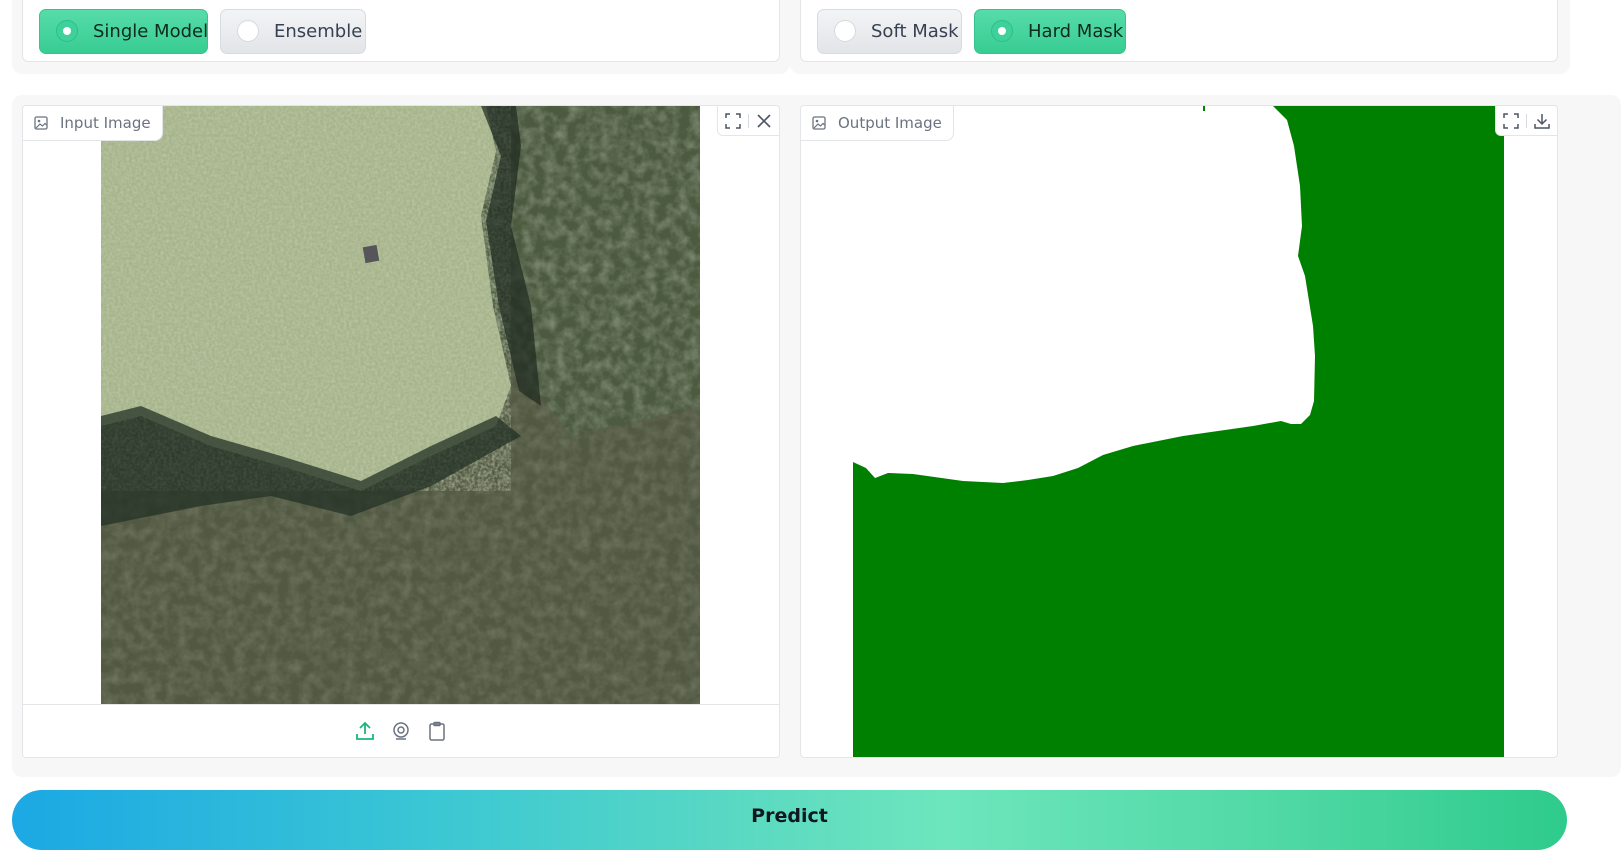  I want to click on close-icon, so click(764, 121).